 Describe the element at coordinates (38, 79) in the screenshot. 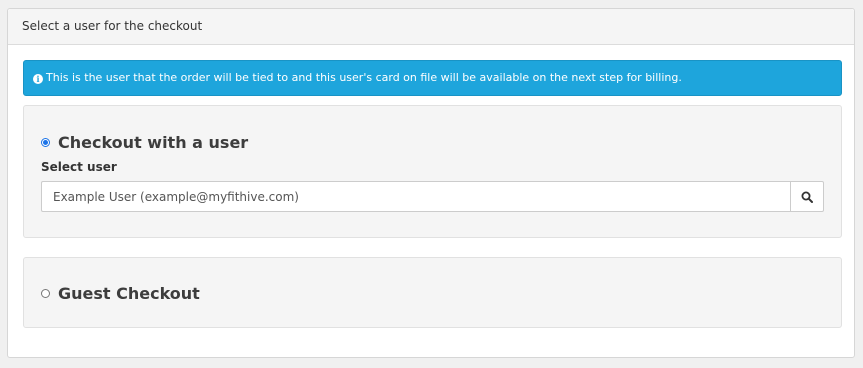

I see `info-circle-icon: i` at that location.